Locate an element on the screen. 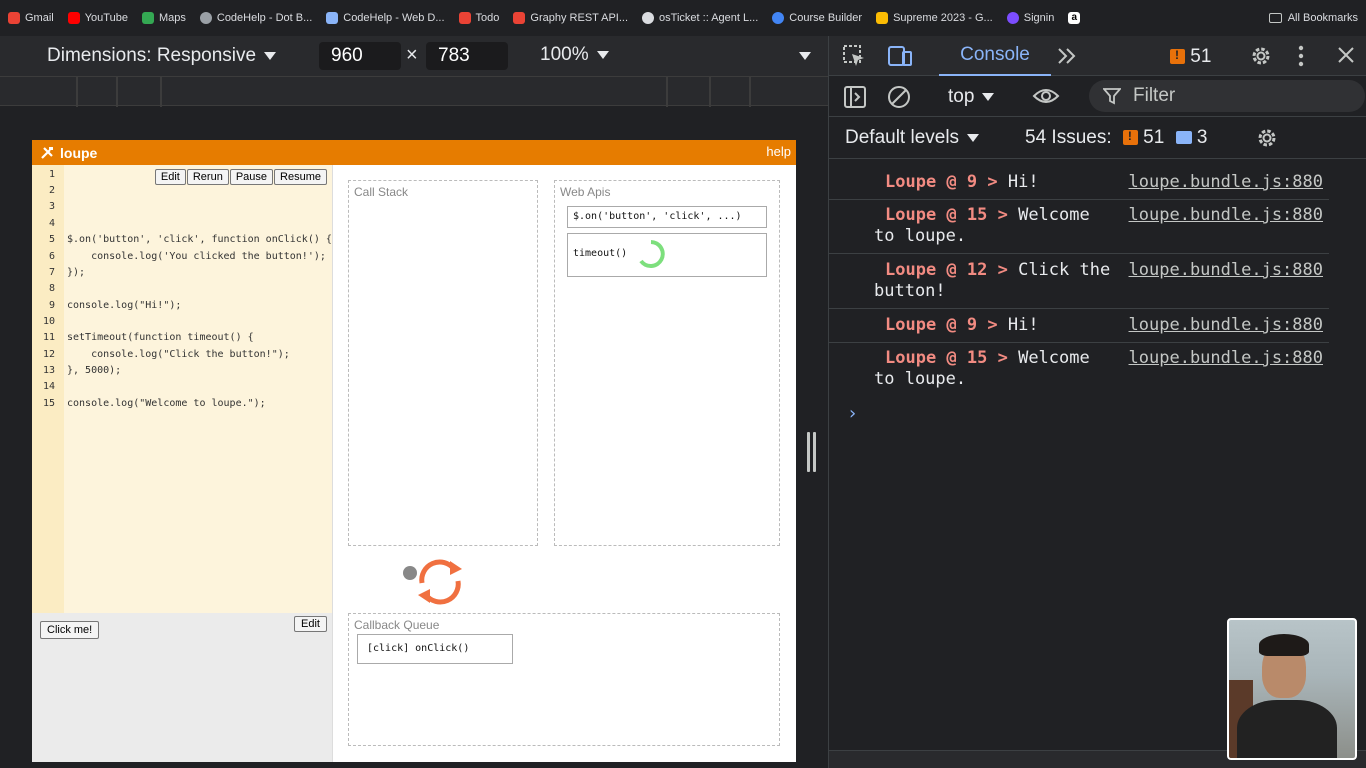 This screenshot has width=1366, height=768. dimensions-dropdown: Dimensions: Responsive is located at coordinates (162, 56).